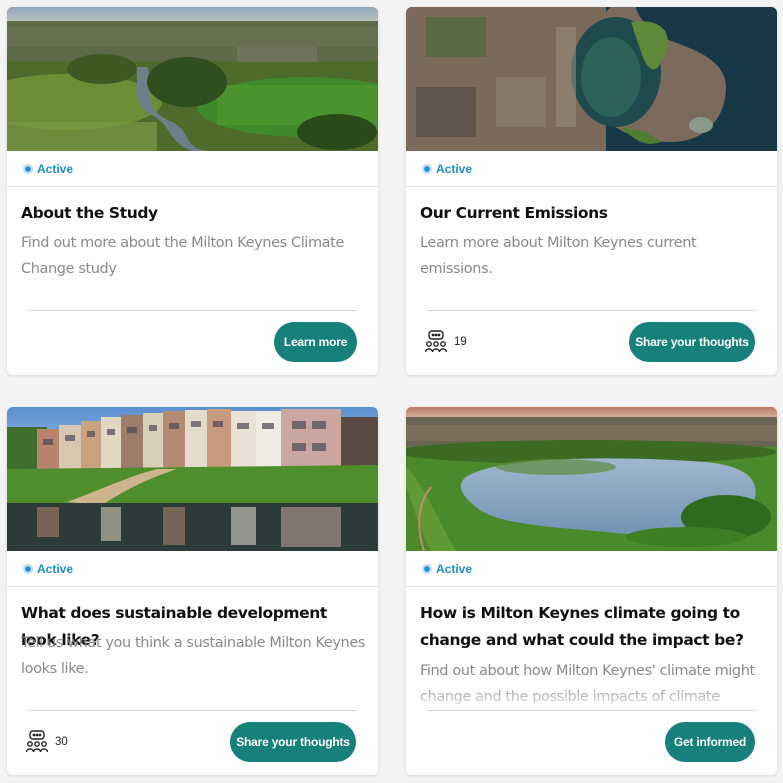 The image size is (783, 783). Describe the element at coordinates (591, 79) in the screenshot. I see `card-image-aerial-lake-housing` at that location.